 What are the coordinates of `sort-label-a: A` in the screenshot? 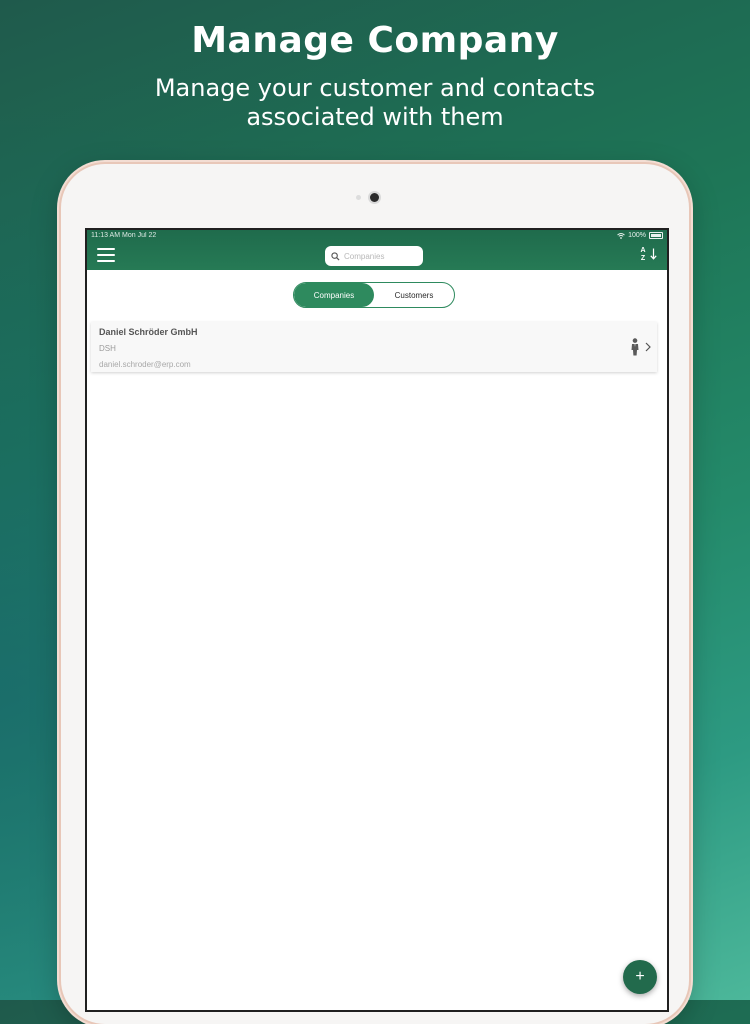 It's located at (643, 250).